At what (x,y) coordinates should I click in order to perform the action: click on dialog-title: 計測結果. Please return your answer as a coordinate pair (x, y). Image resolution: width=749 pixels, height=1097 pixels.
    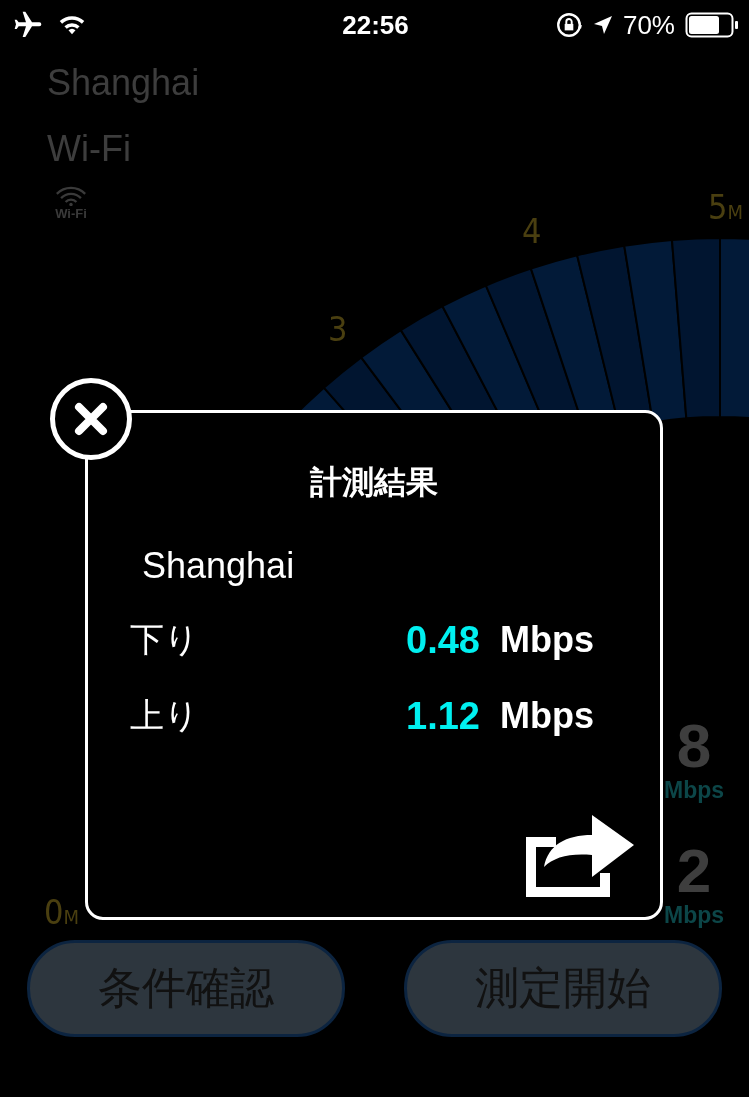
    Looking at the image, I should click on (374, 482).